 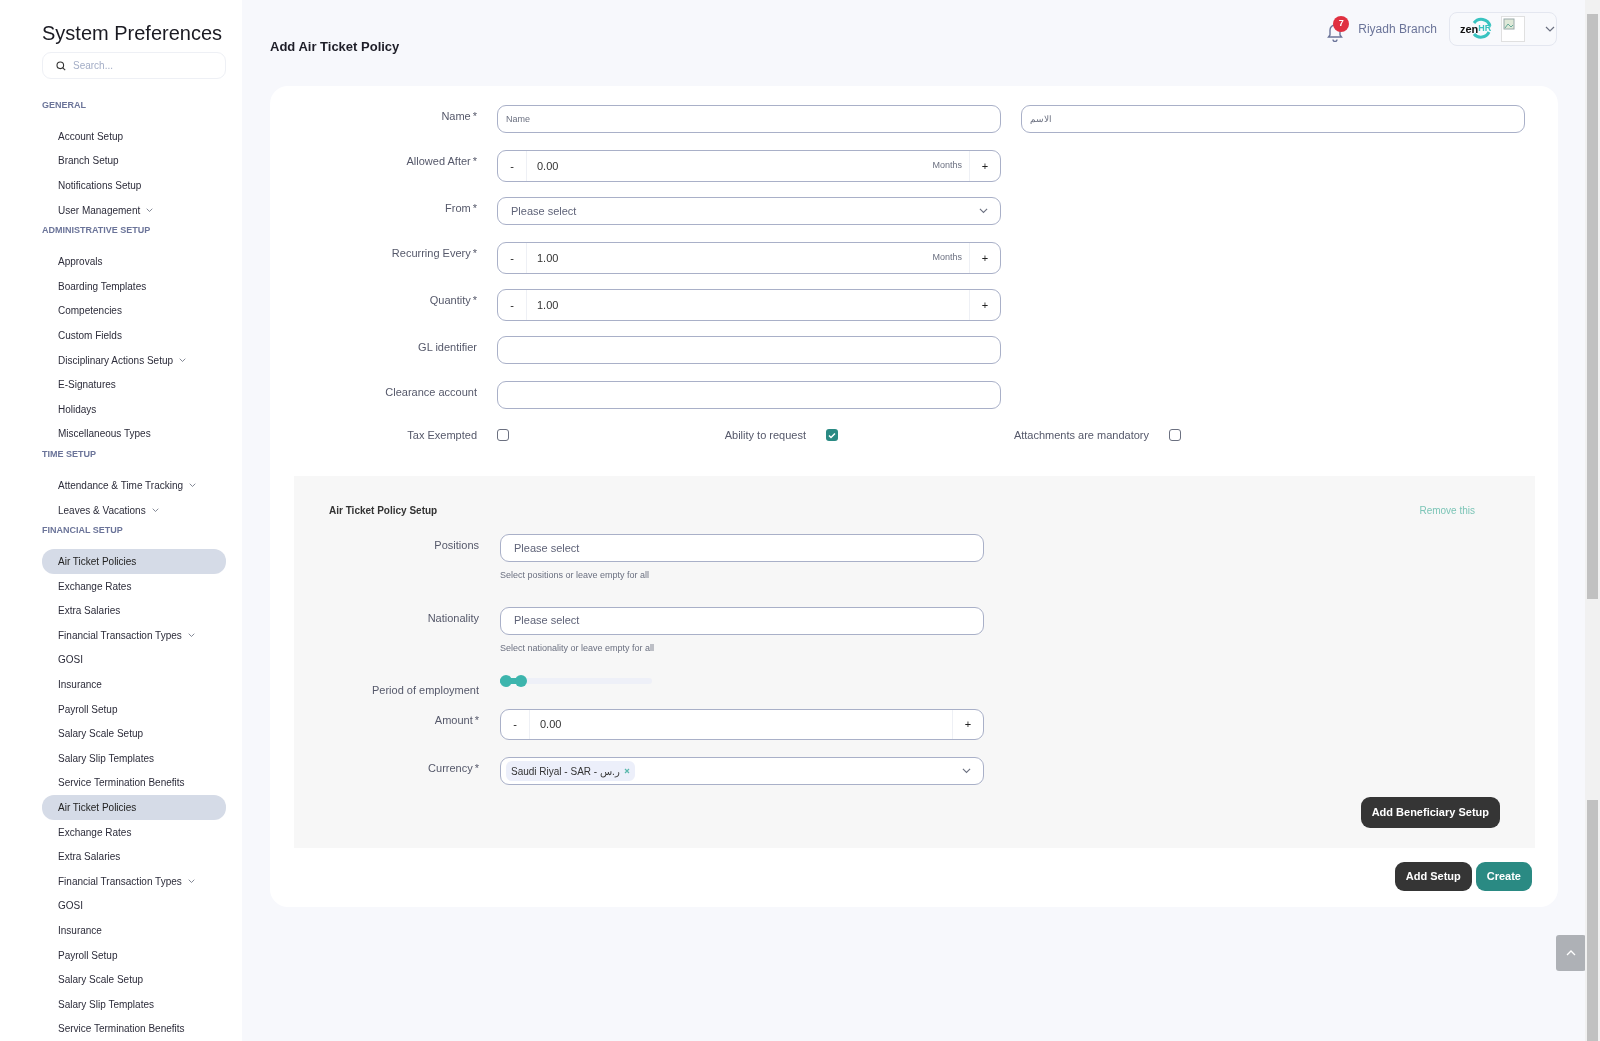 I want to click on sidebar-item: Boarding Templates, so click(x=134, y=286).